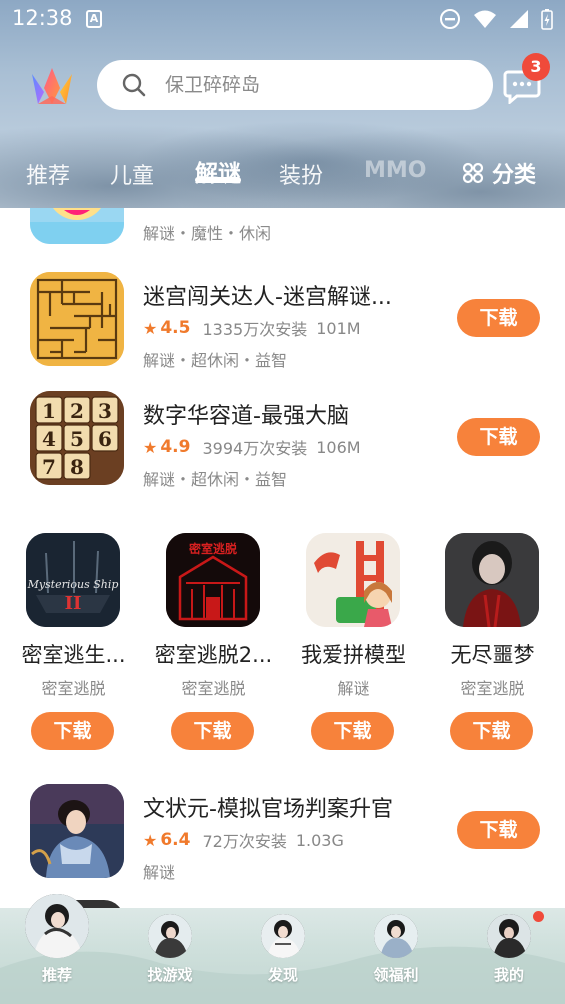 This screenshot has height=1004, width=565. Describe the element at coordinates (255, 329) in the screenshot. I see `app-installs: 1335万次安装` at that location.